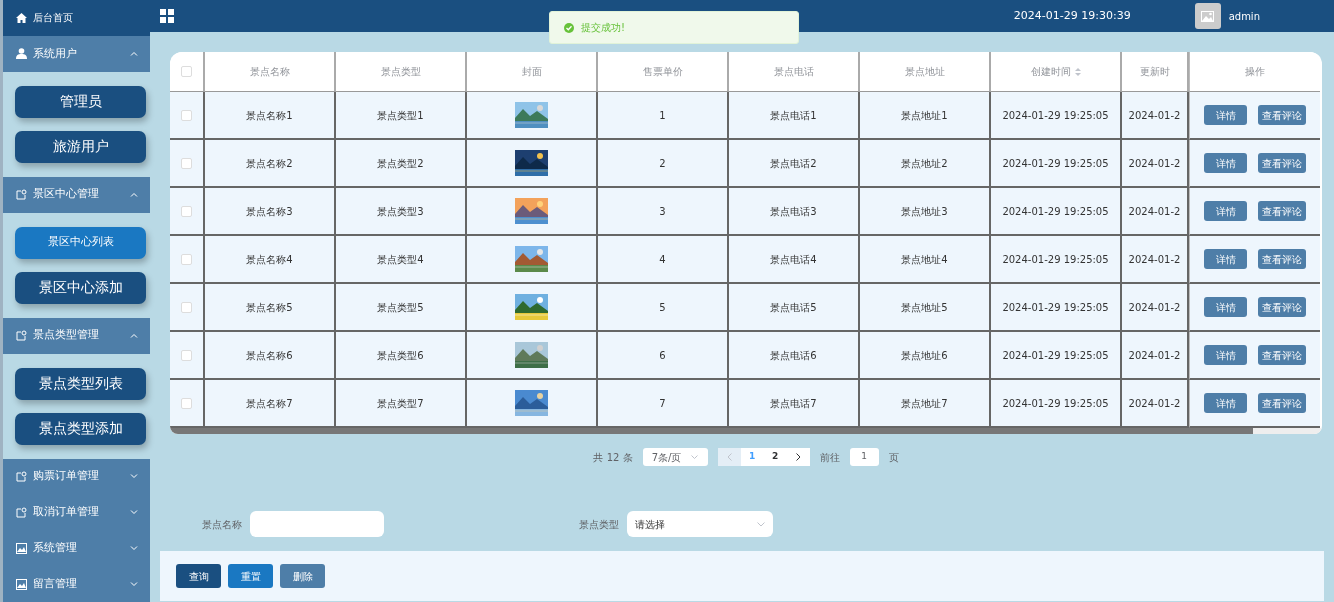  Describe the element at coordinates (1077, 71) in the screenshot. I see `sort-icon` at that location.